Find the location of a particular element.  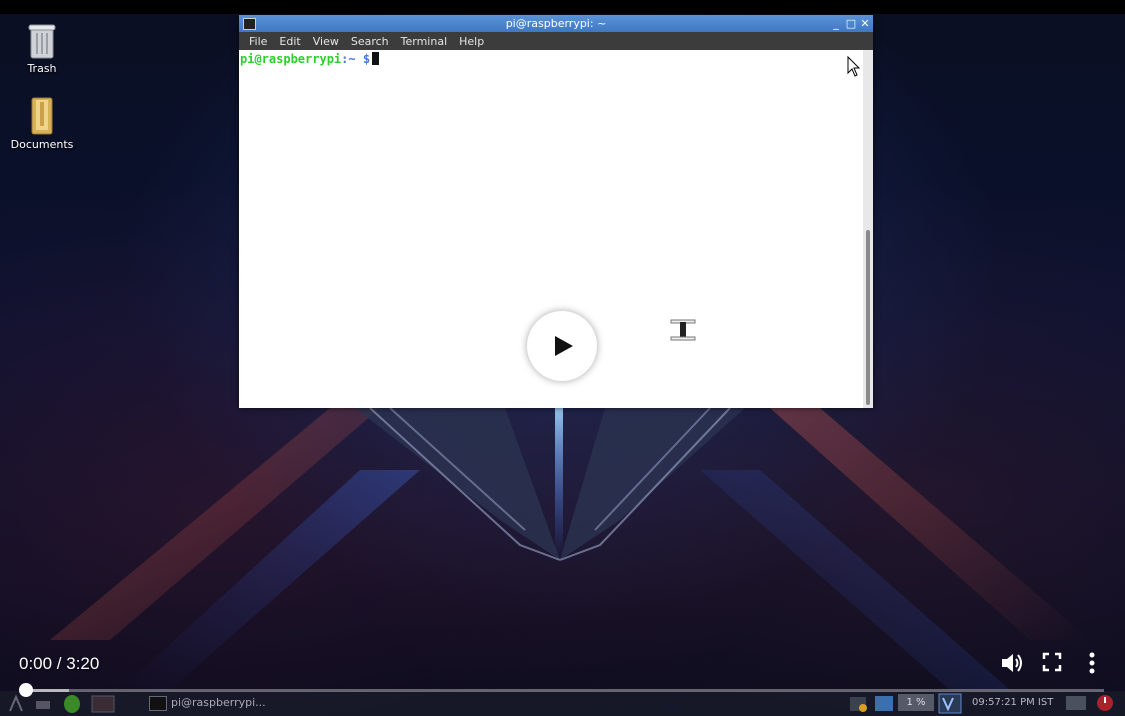

cpu-monitor: 1 % is located at coordinates (916, 702).